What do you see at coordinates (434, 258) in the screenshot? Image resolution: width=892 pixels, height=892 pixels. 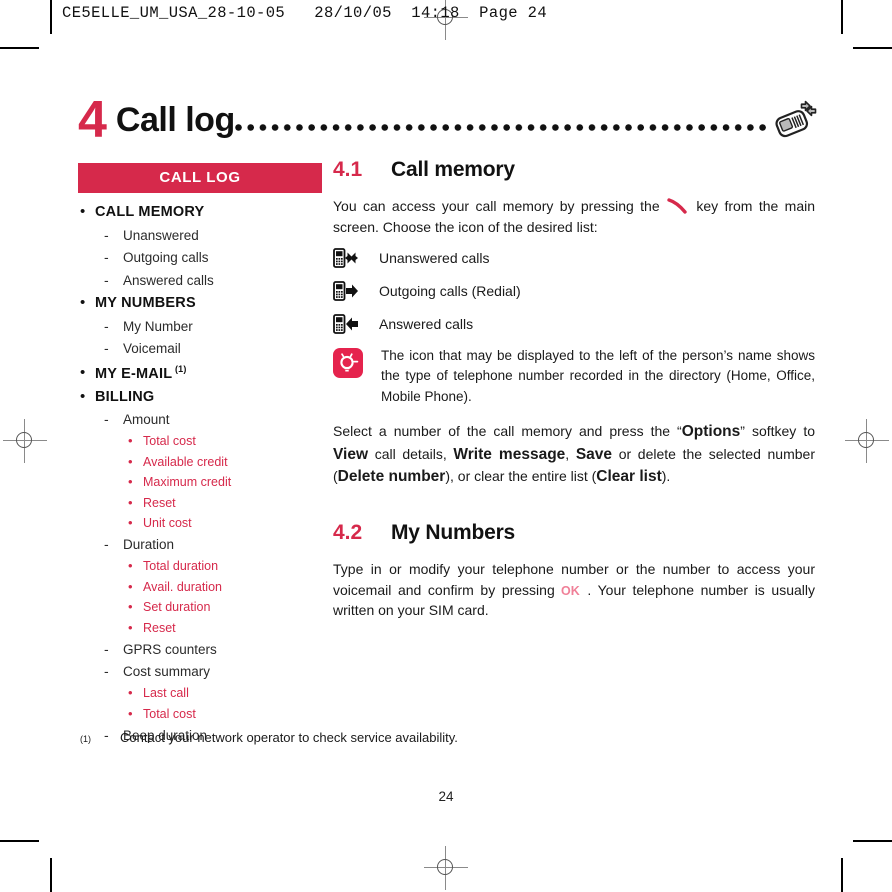 I see `call-type-label-unanswered: Unanswered calls` at bounding box center [434, 258].